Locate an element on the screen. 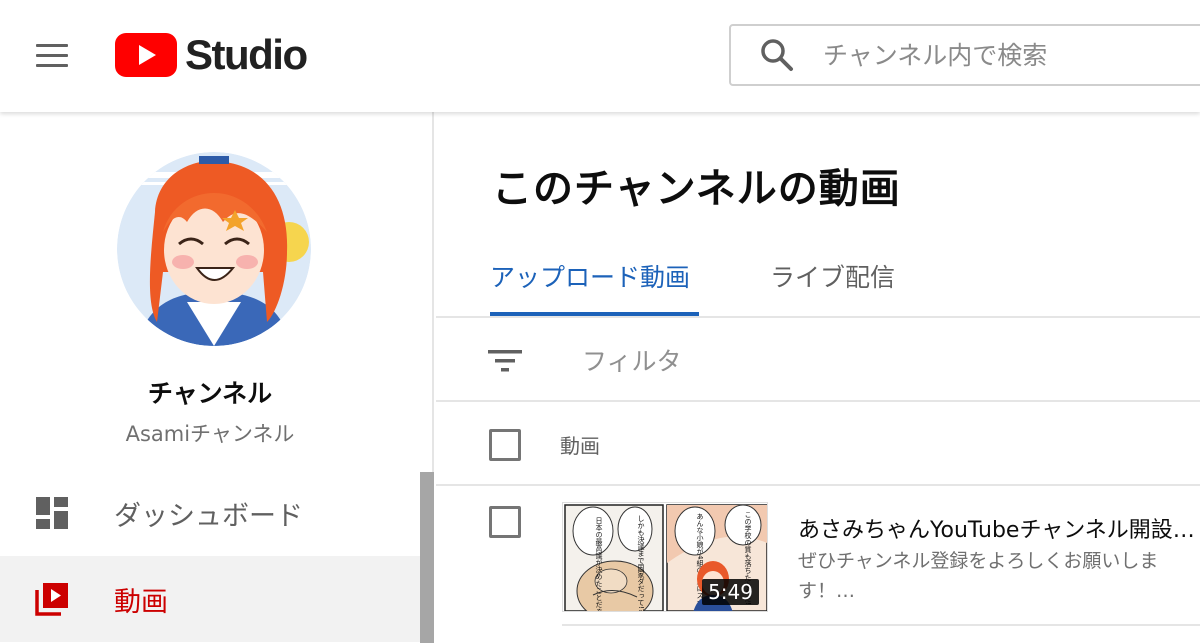  hamburger-menu-icon is located at coordinates (53, 56).